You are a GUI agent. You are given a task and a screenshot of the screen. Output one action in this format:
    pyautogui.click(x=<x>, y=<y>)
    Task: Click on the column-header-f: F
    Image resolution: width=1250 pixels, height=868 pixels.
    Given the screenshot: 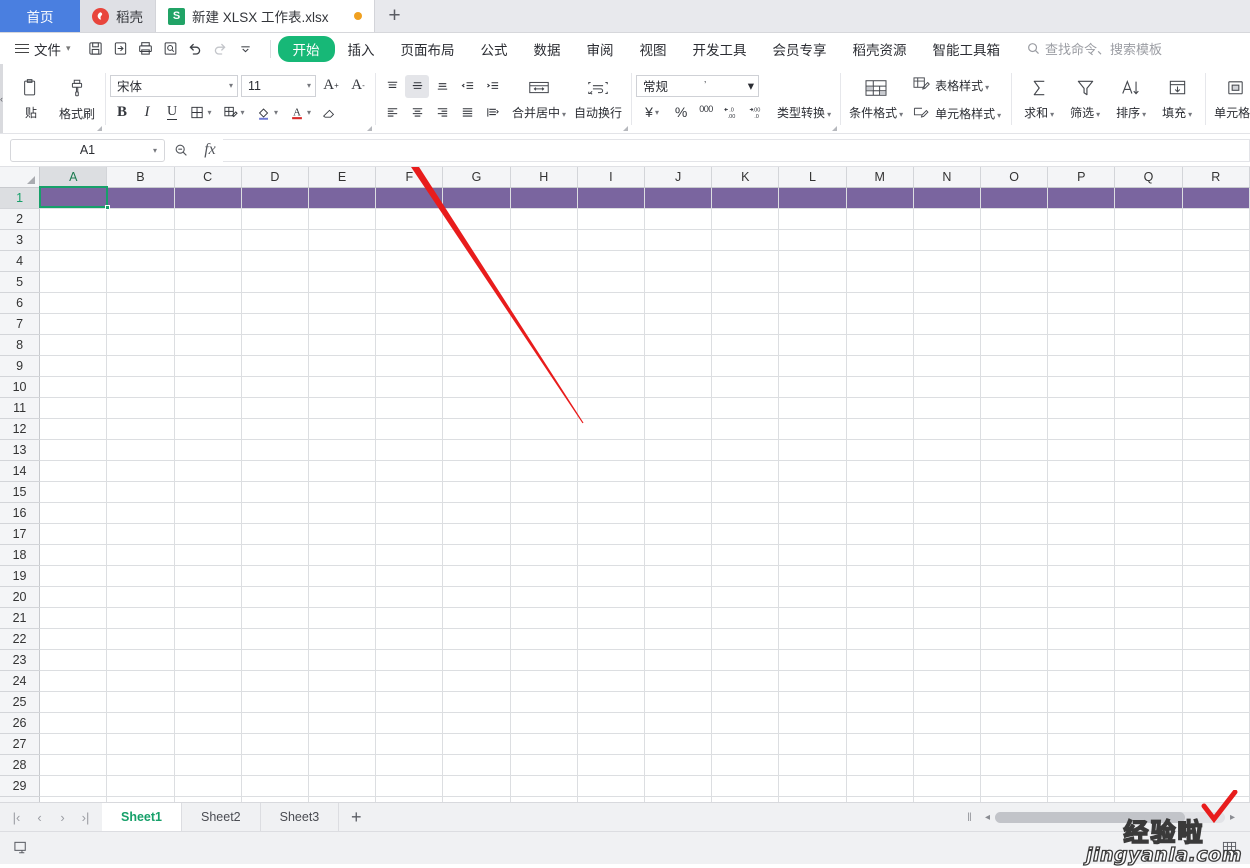 What is the action you would take?
    pyautogui.click(x=409, y=177)
    